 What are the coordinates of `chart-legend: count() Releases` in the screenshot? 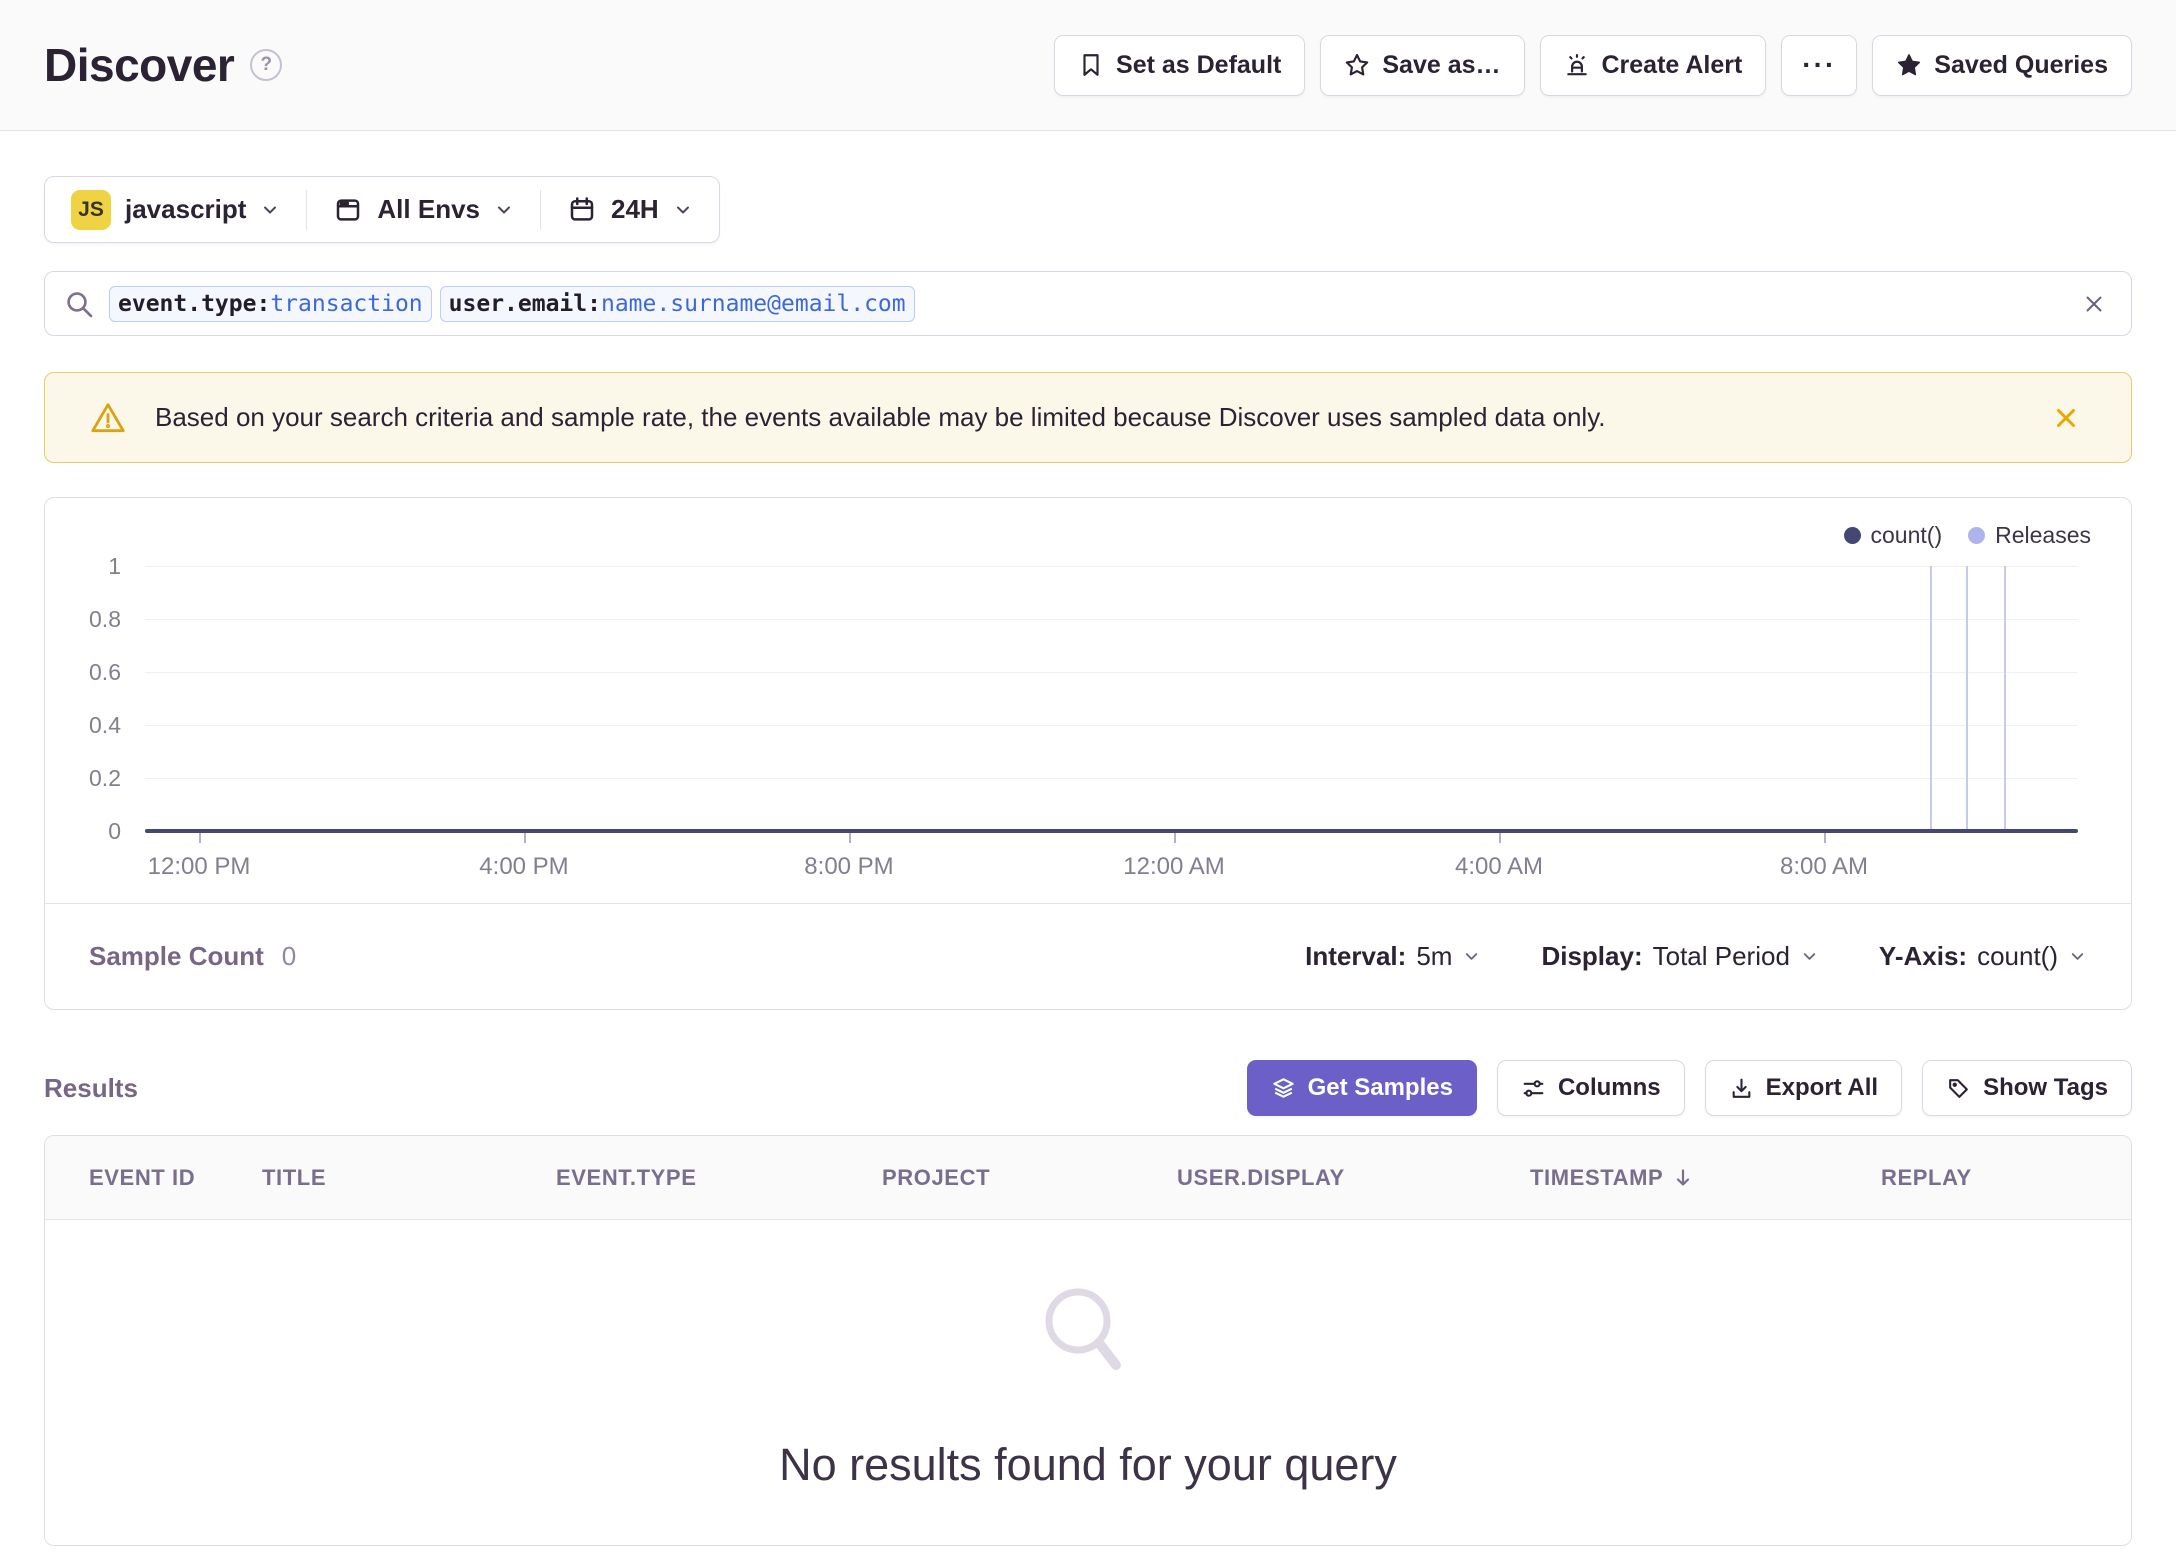 It's located at (1967, 535).